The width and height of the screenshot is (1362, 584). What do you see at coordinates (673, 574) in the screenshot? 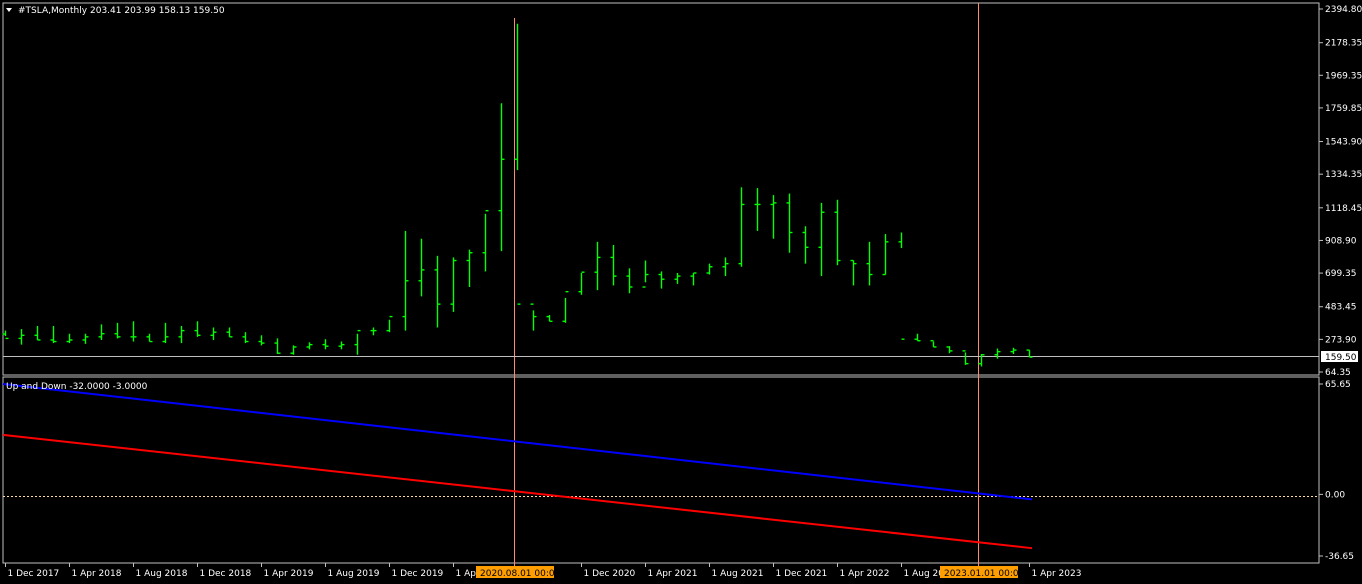
I see `time-tick-label: 1 Apr 2021` at bounding box center [673, 574].